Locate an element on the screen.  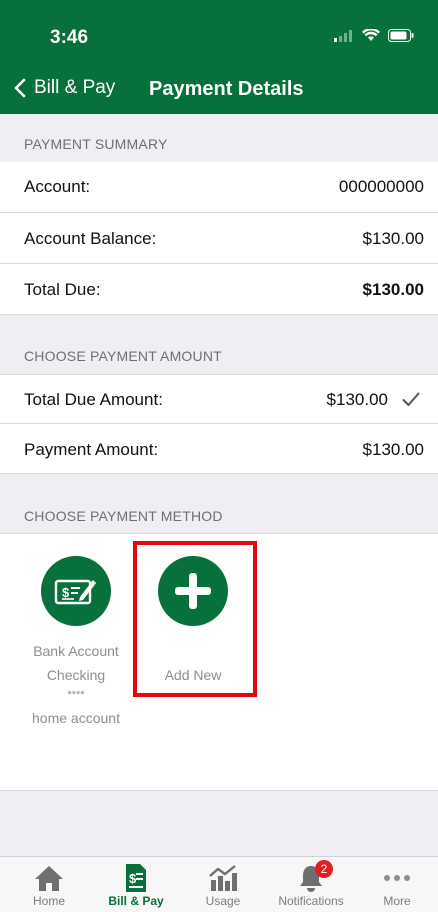
app-header: 3:46 Bill & Pay Payment Details is located at coordinates (219, 57).